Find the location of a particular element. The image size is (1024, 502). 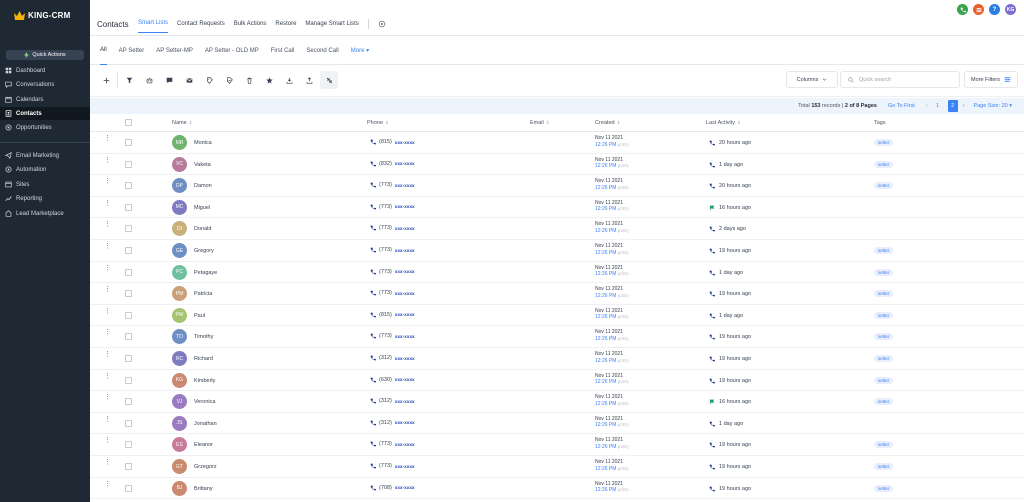

quick-search-input is located at coordinates (904, 79).